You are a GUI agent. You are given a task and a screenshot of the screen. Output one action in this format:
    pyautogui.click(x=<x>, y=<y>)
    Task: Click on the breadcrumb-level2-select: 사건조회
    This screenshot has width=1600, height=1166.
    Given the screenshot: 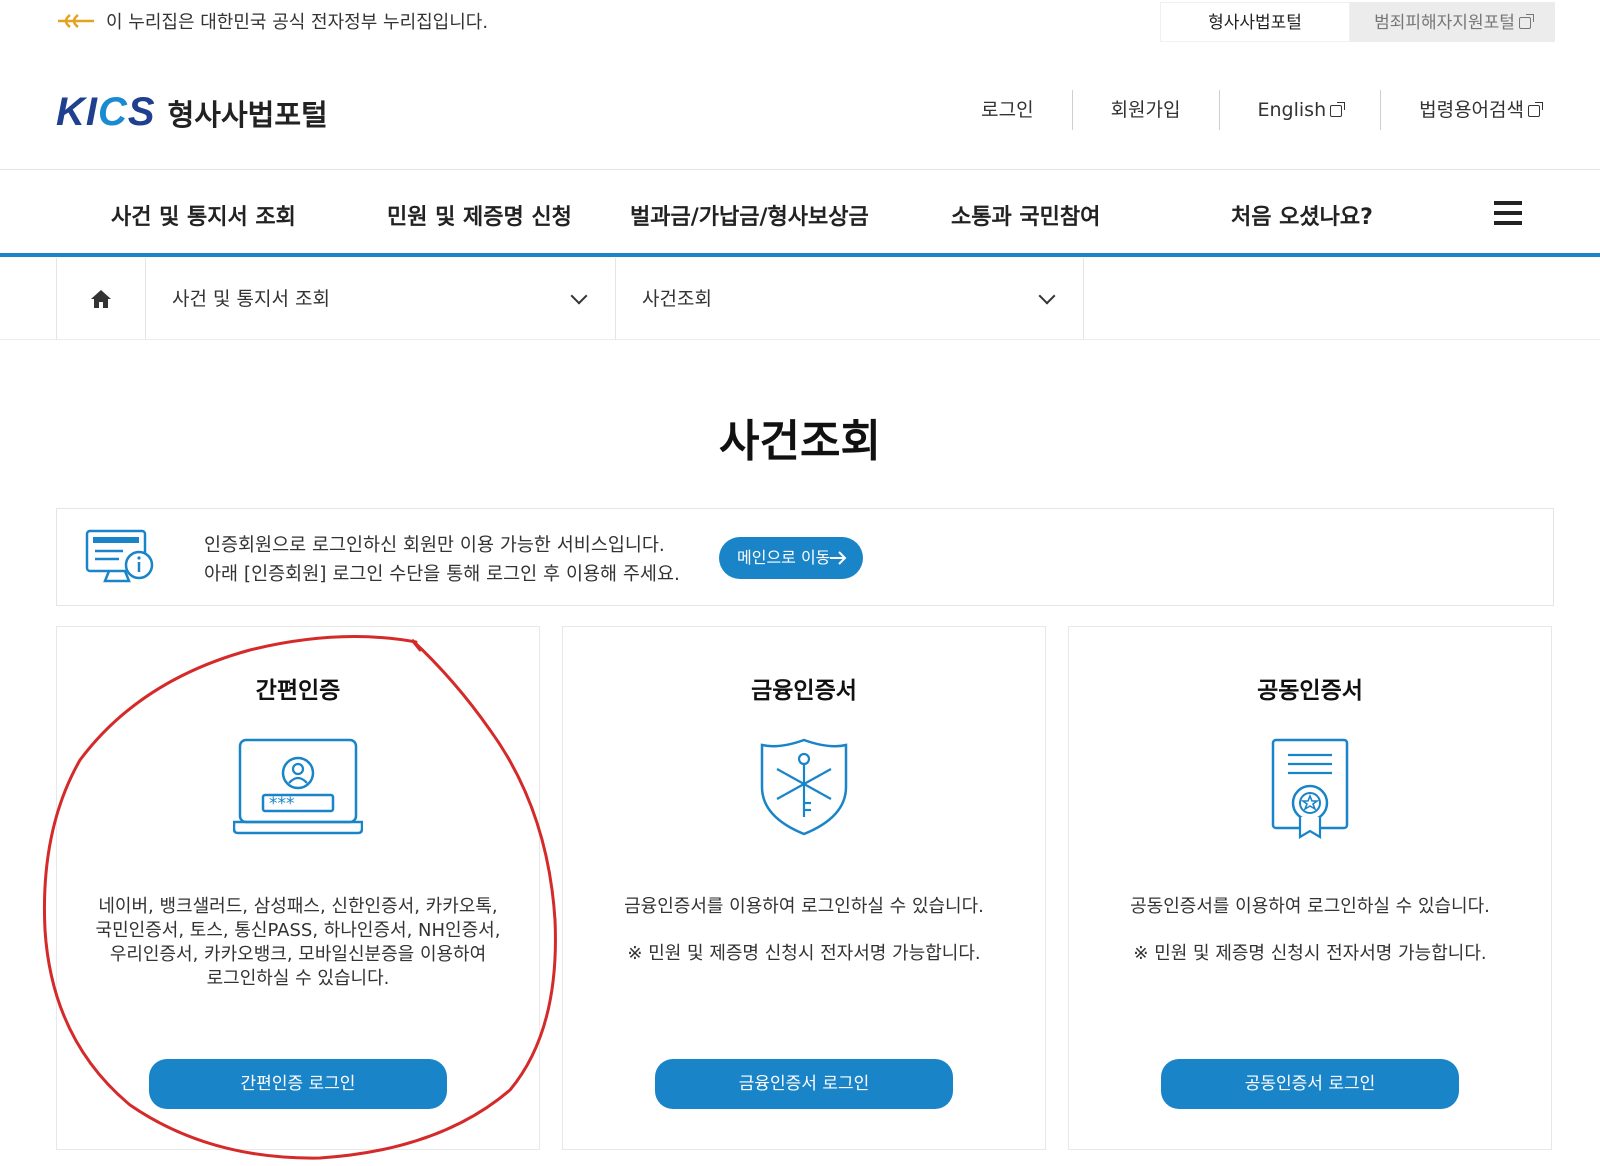 What is the action you would take?
    pyautogui.click(x=850, y=299)
    